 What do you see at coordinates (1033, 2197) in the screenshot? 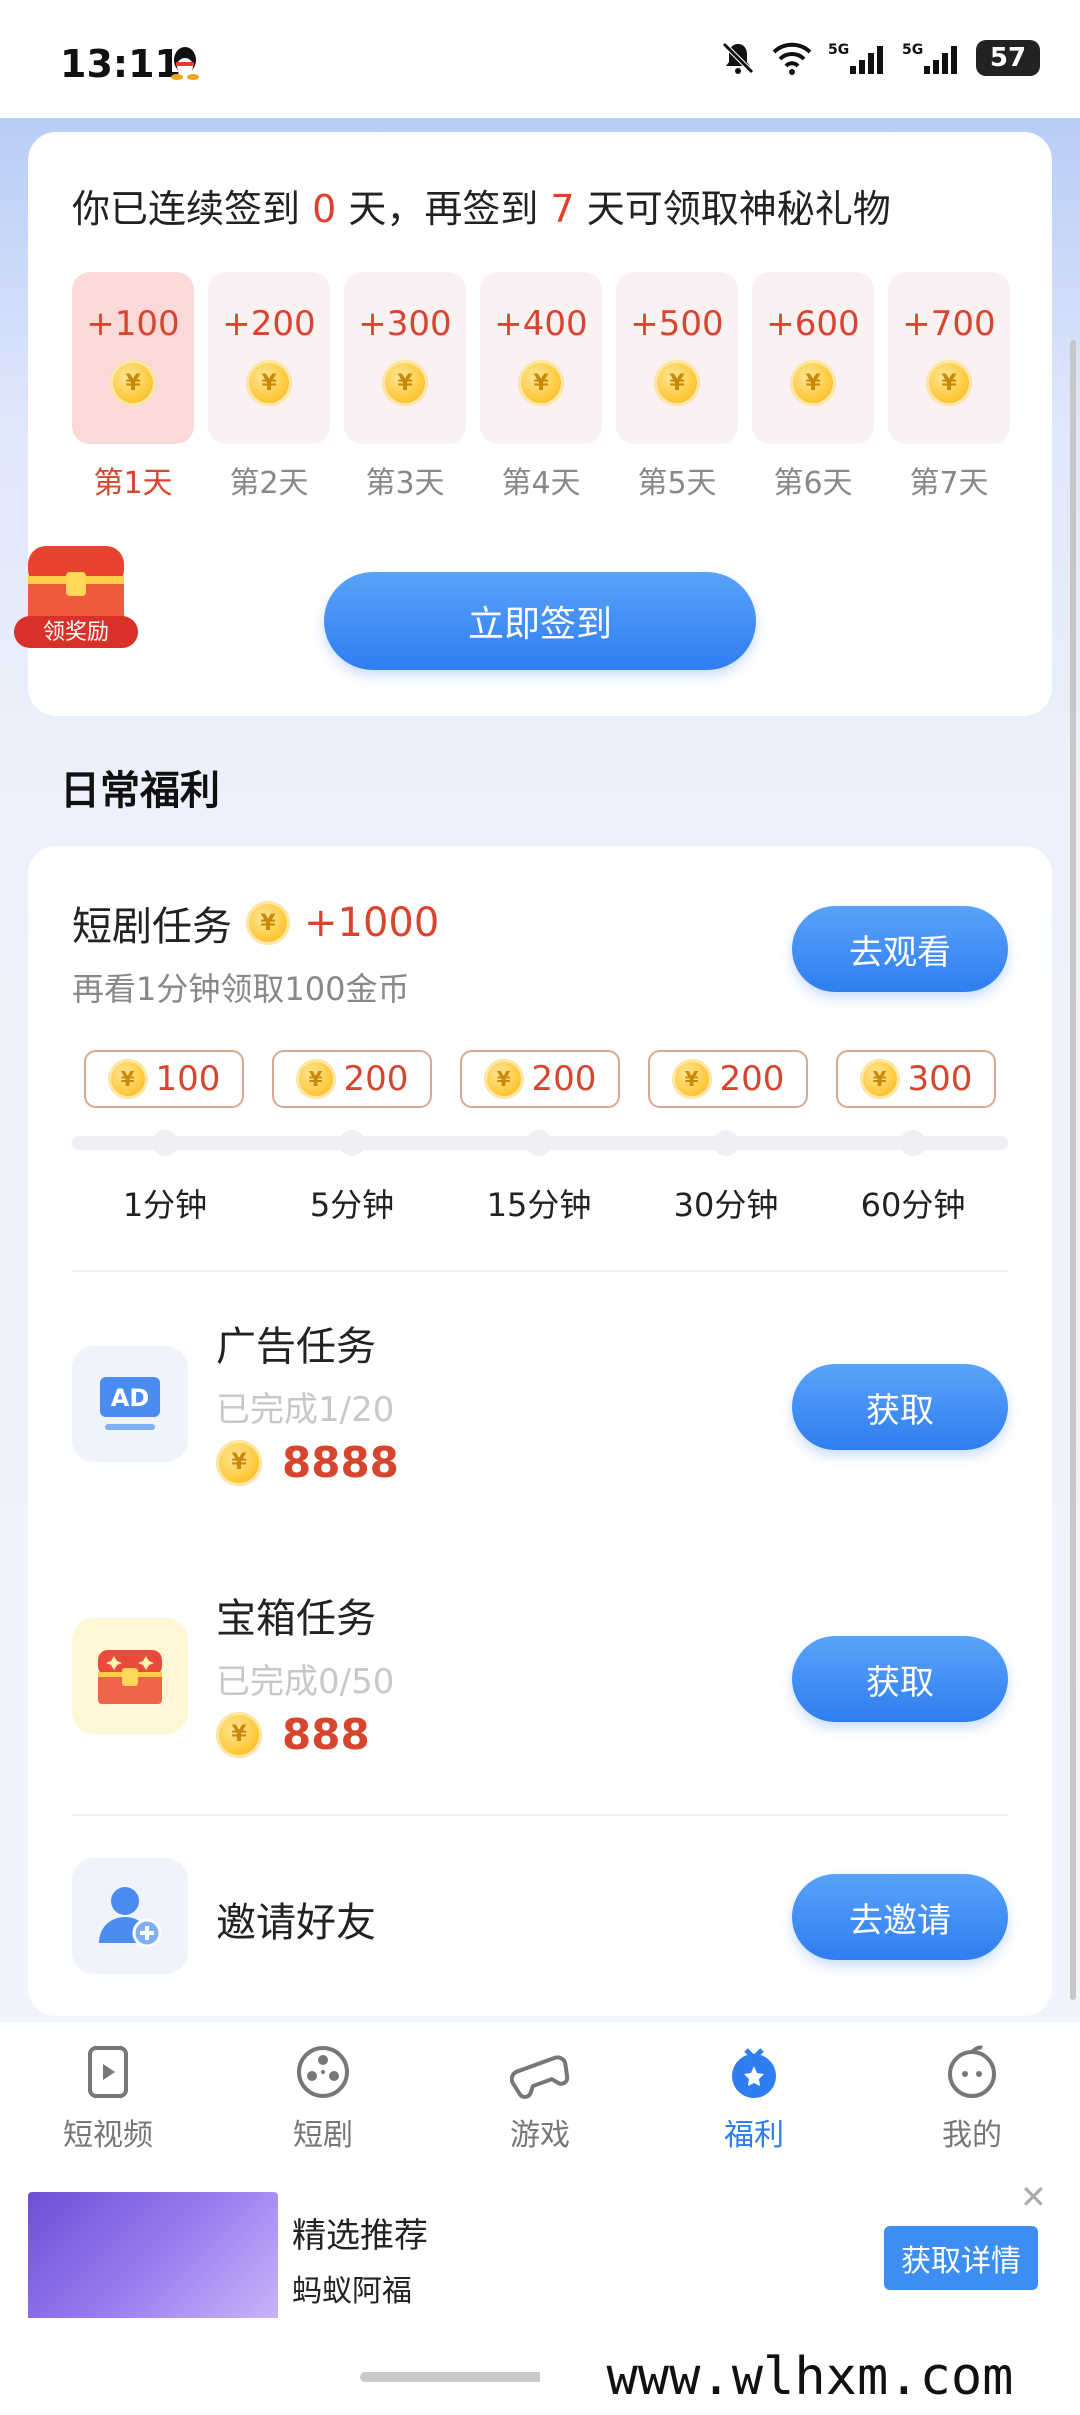
I see `close-icon: ✕` at bounding box center [1033, 2197].